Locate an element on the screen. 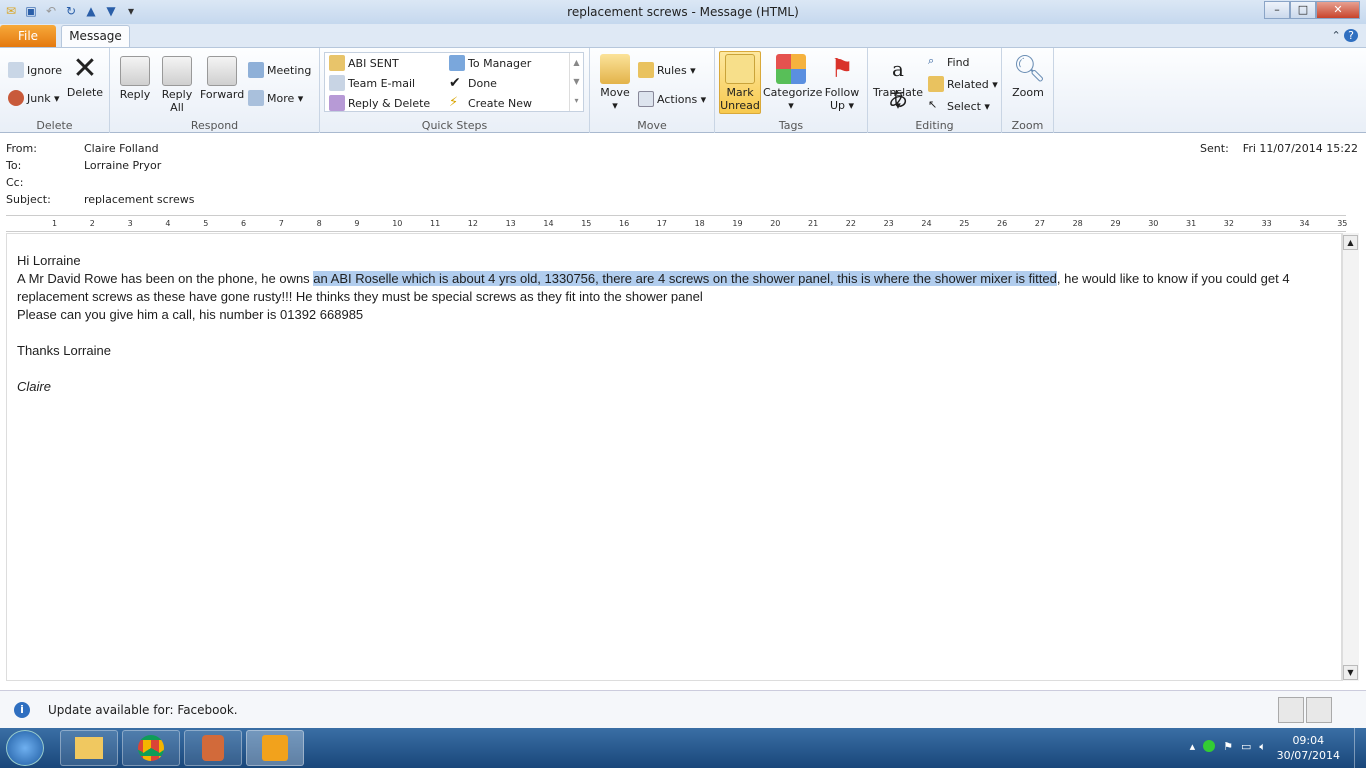  ignore-button: Ignore is located at coordinates (35, 70).